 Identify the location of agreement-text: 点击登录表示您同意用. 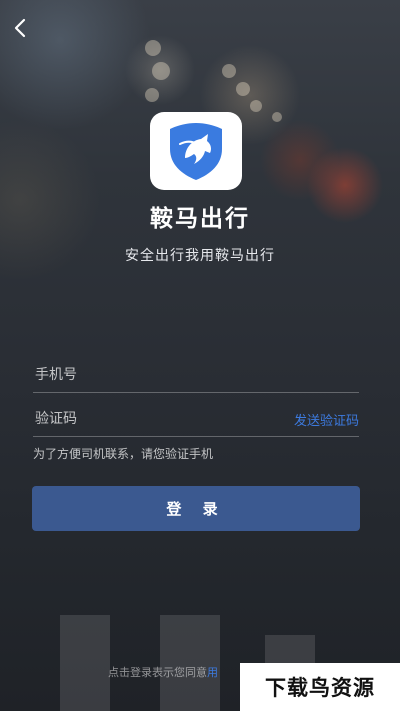
(163, 672).